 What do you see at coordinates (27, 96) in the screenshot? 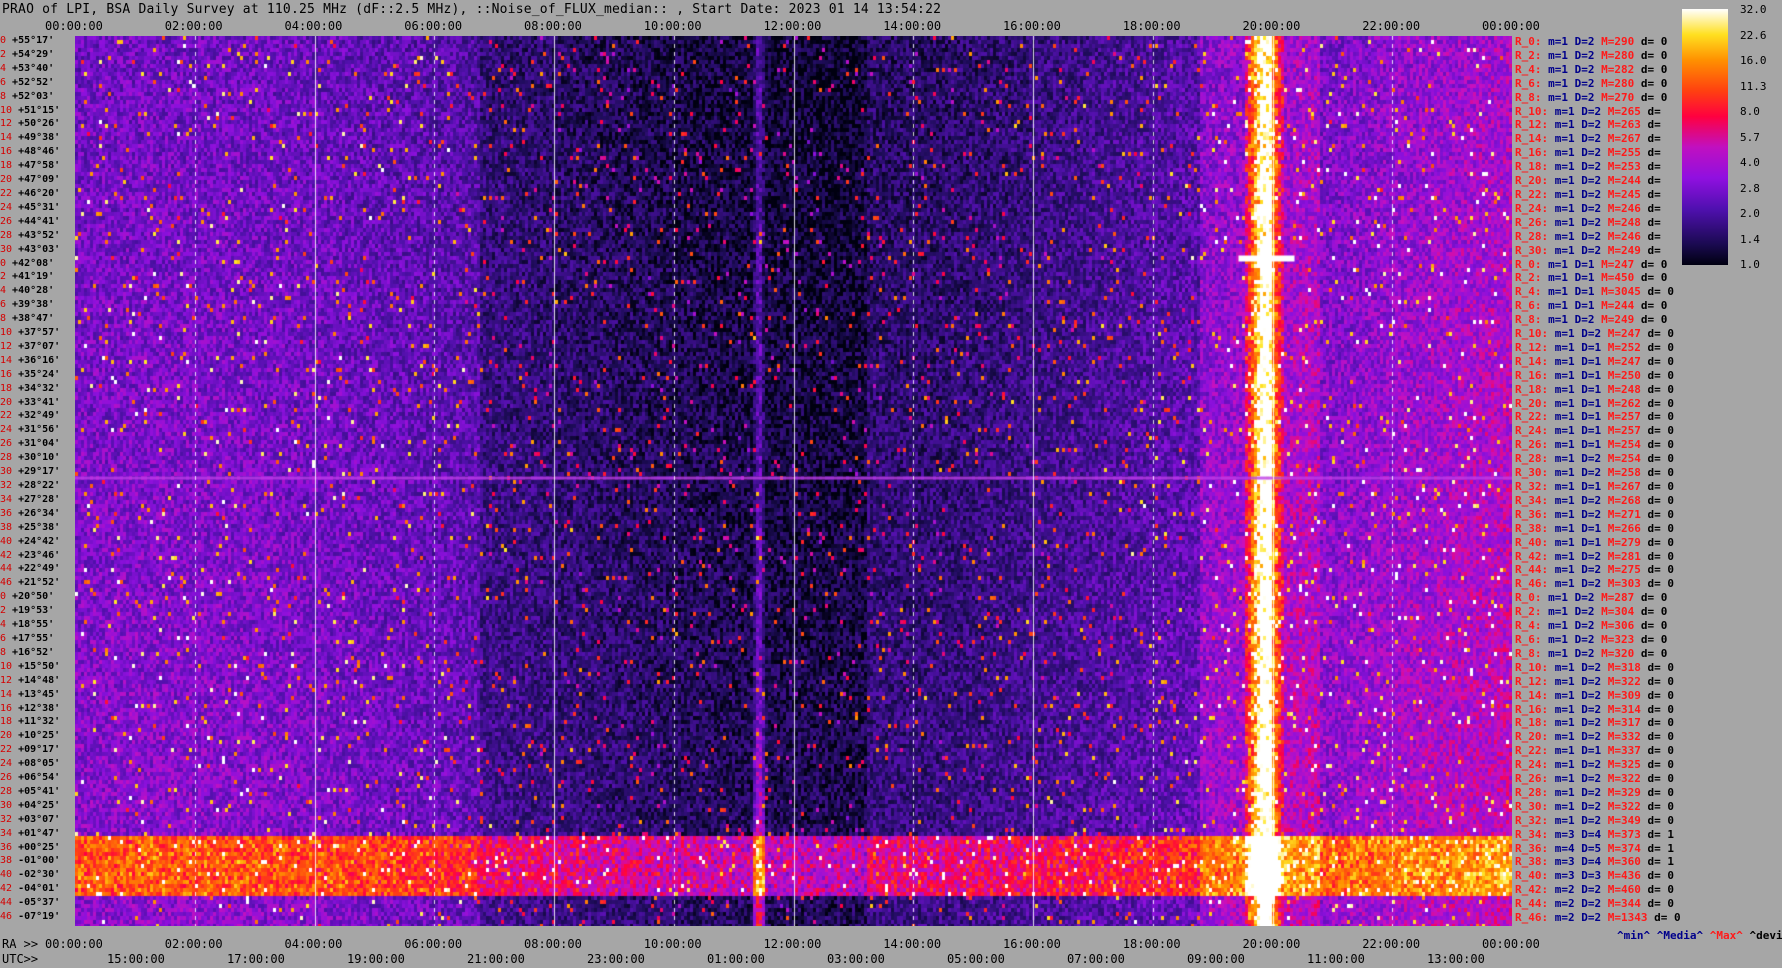
I see `dec-label: 8 +52°03'` at bounding box center [27, 96].